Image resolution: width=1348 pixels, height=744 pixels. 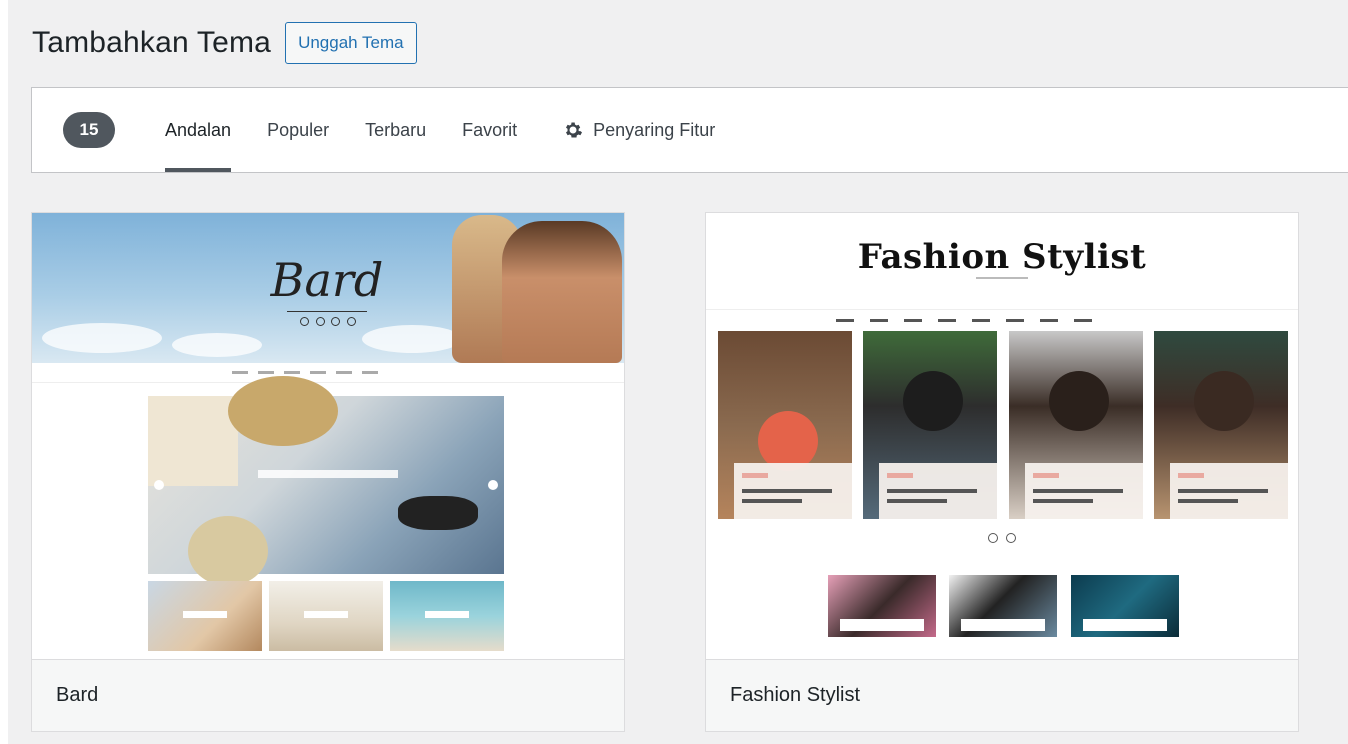 I want to click on theme-tabs: Andalan Populer Terbaru Favorit, so click(x=359, y=130).